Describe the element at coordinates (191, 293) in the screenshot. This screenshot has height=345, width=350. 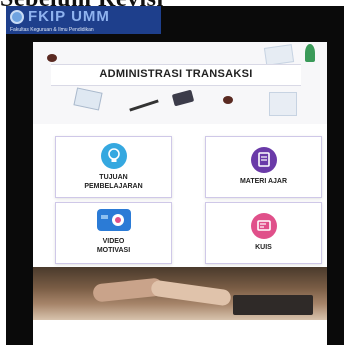
I see `hand-shape` at that location.